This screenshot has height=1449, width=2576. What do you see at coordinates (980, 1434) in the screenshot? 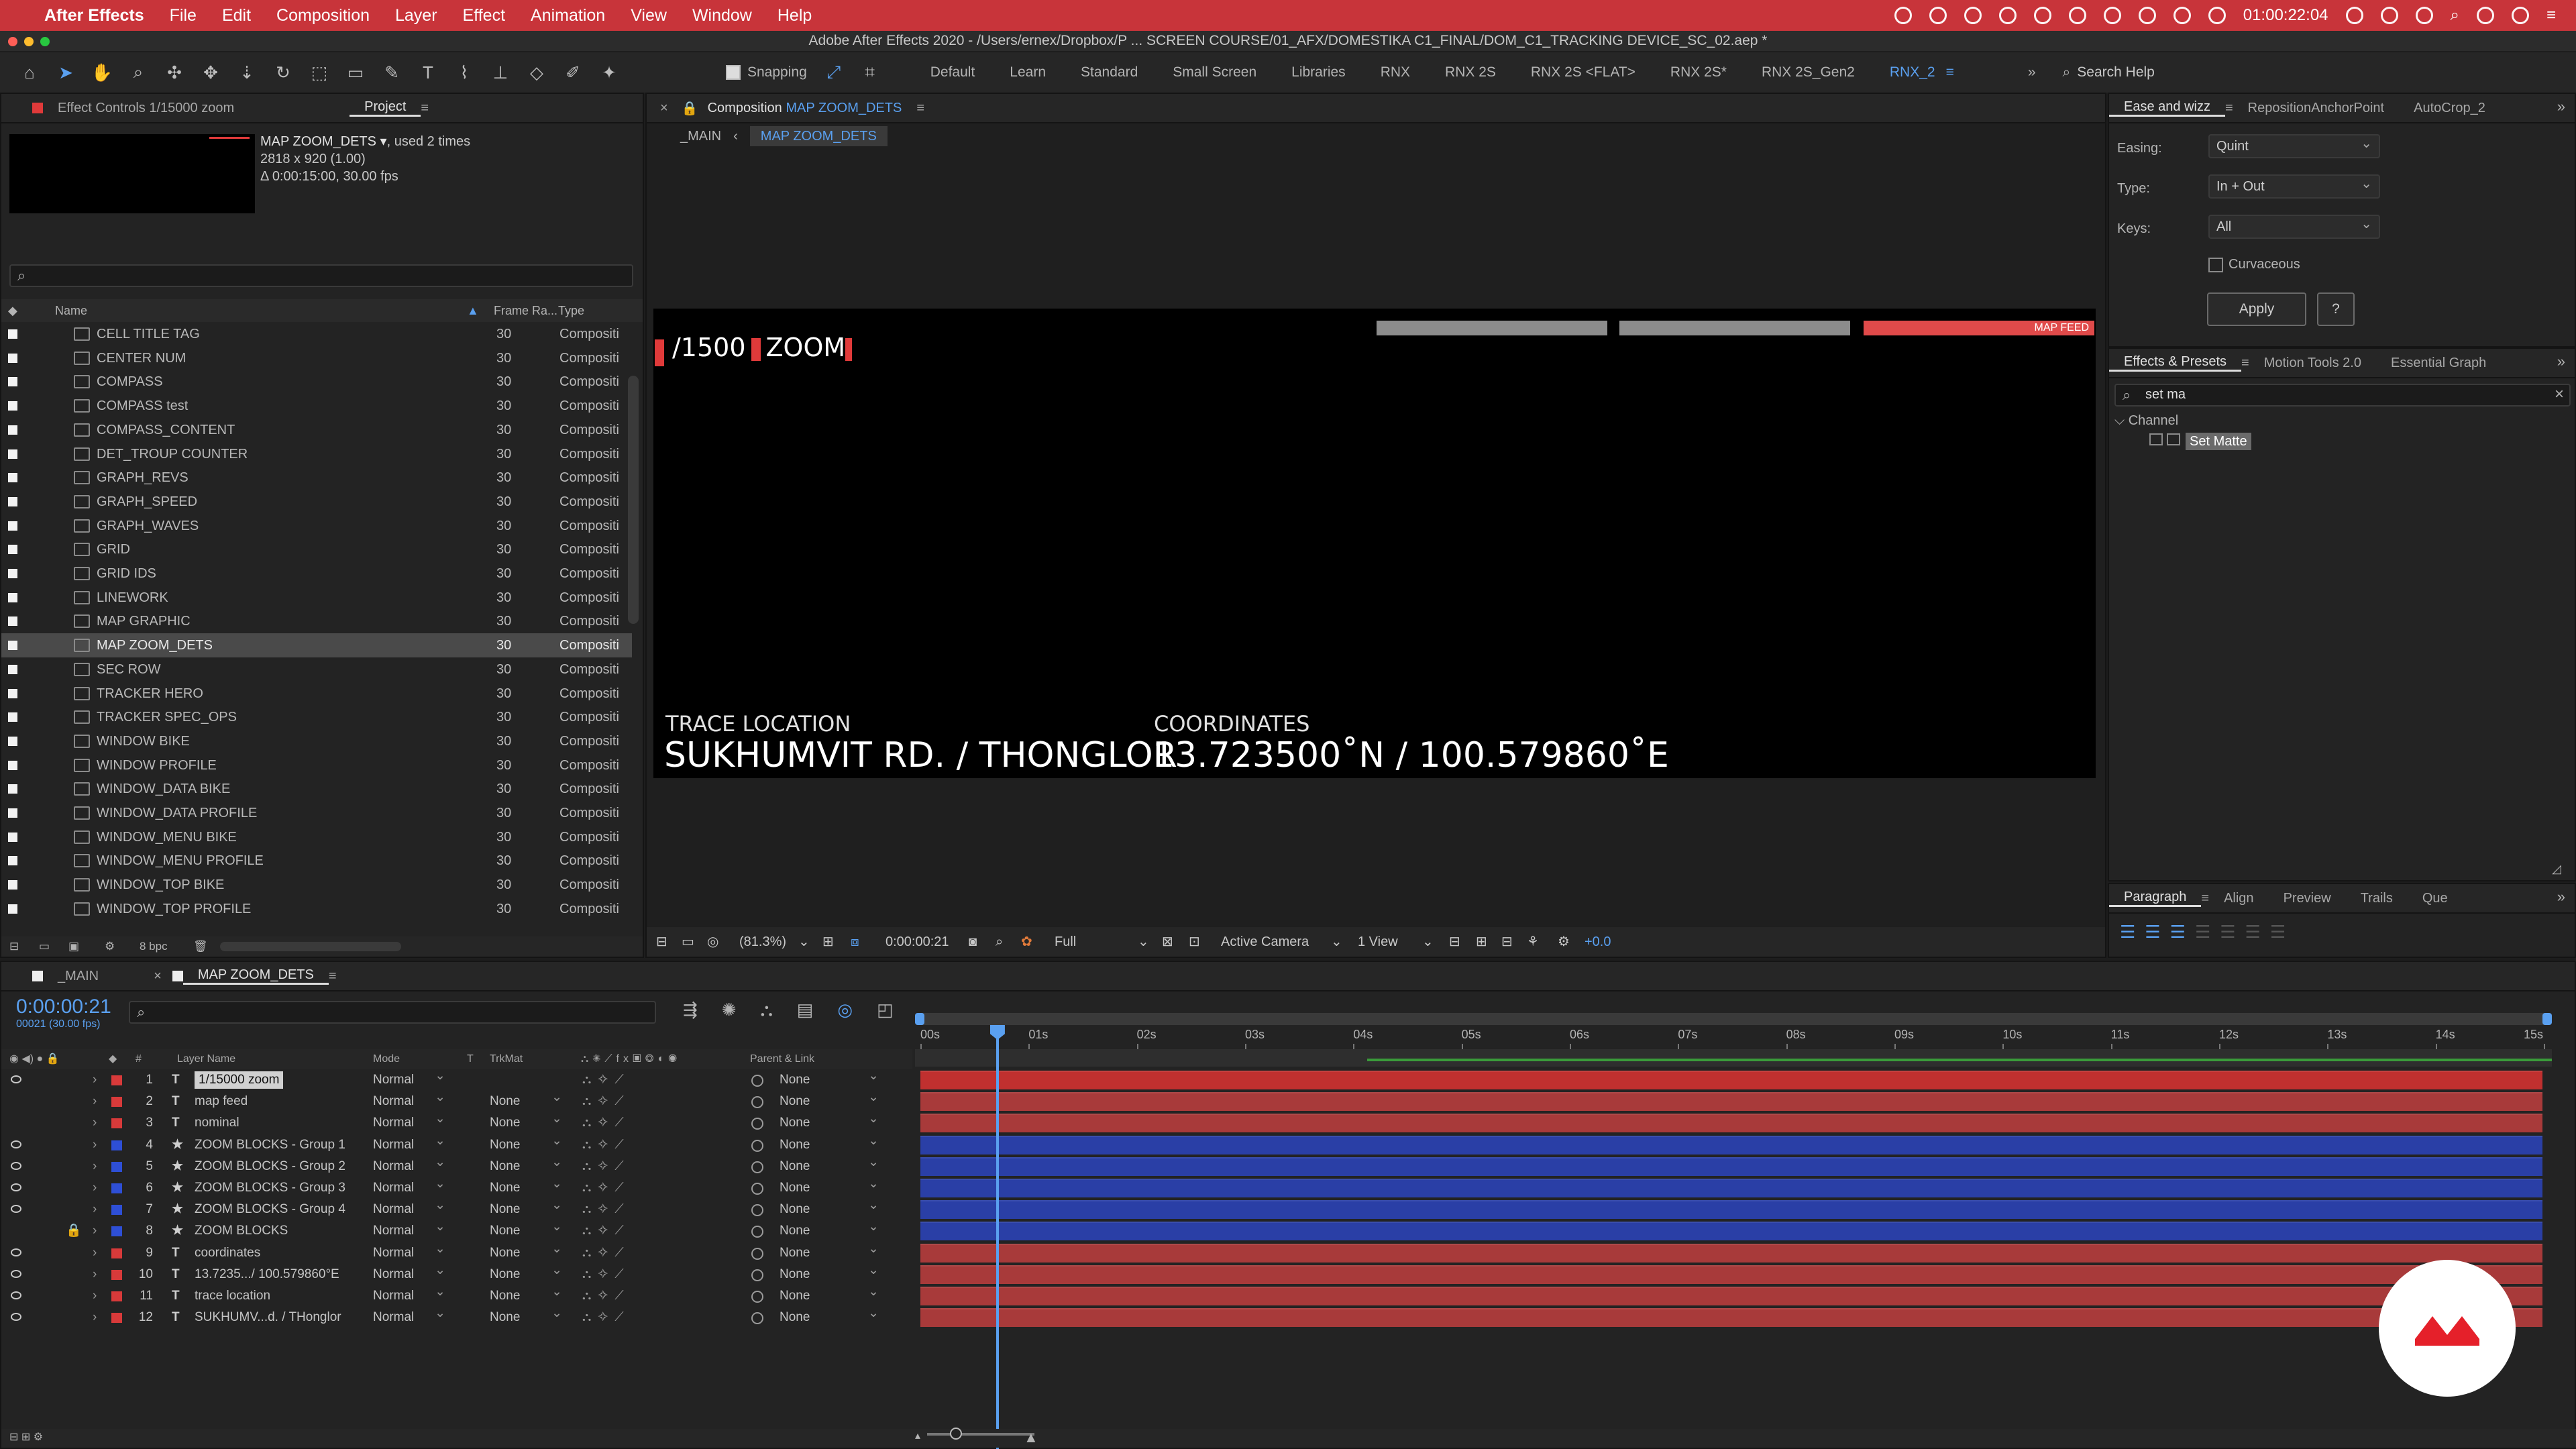
I see `zoom-slider` at bounding box center [980, 1434].